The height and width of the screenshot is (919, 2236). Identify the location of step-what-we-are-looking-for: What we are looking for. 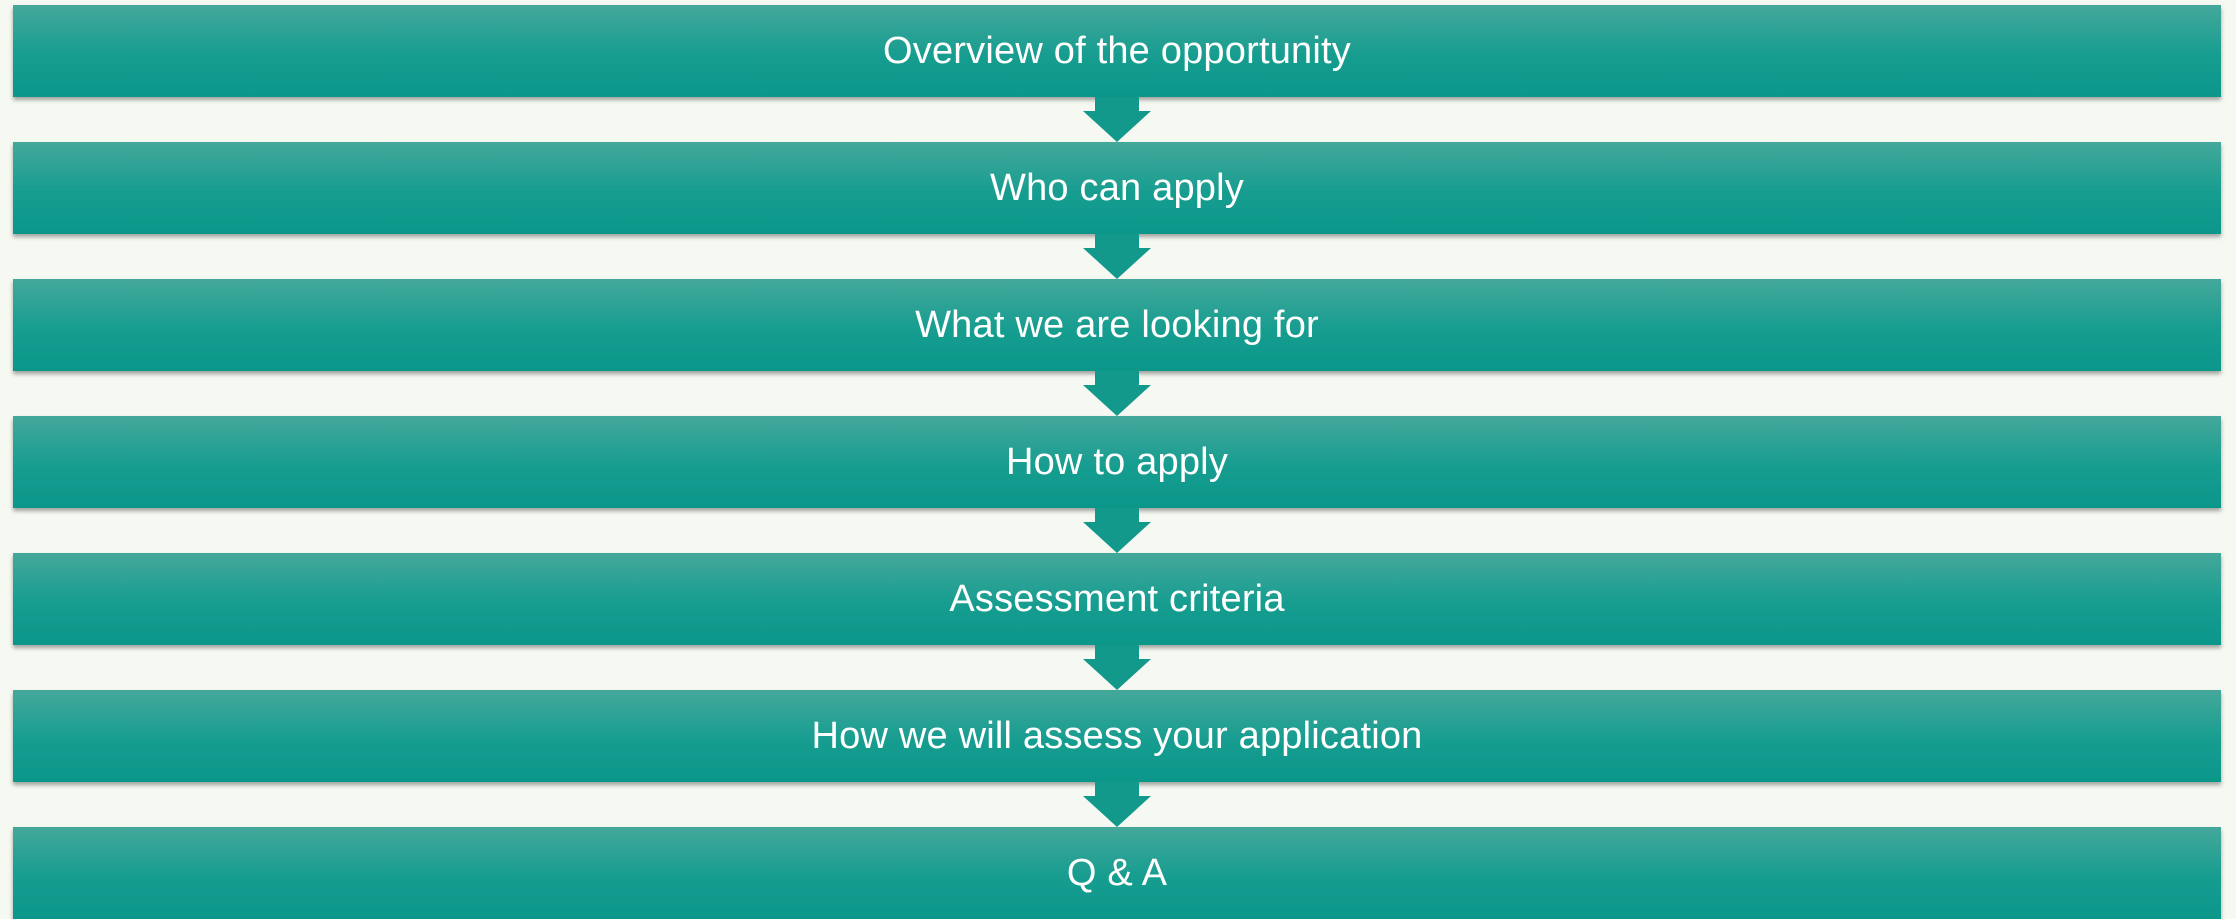
(1117, 325).